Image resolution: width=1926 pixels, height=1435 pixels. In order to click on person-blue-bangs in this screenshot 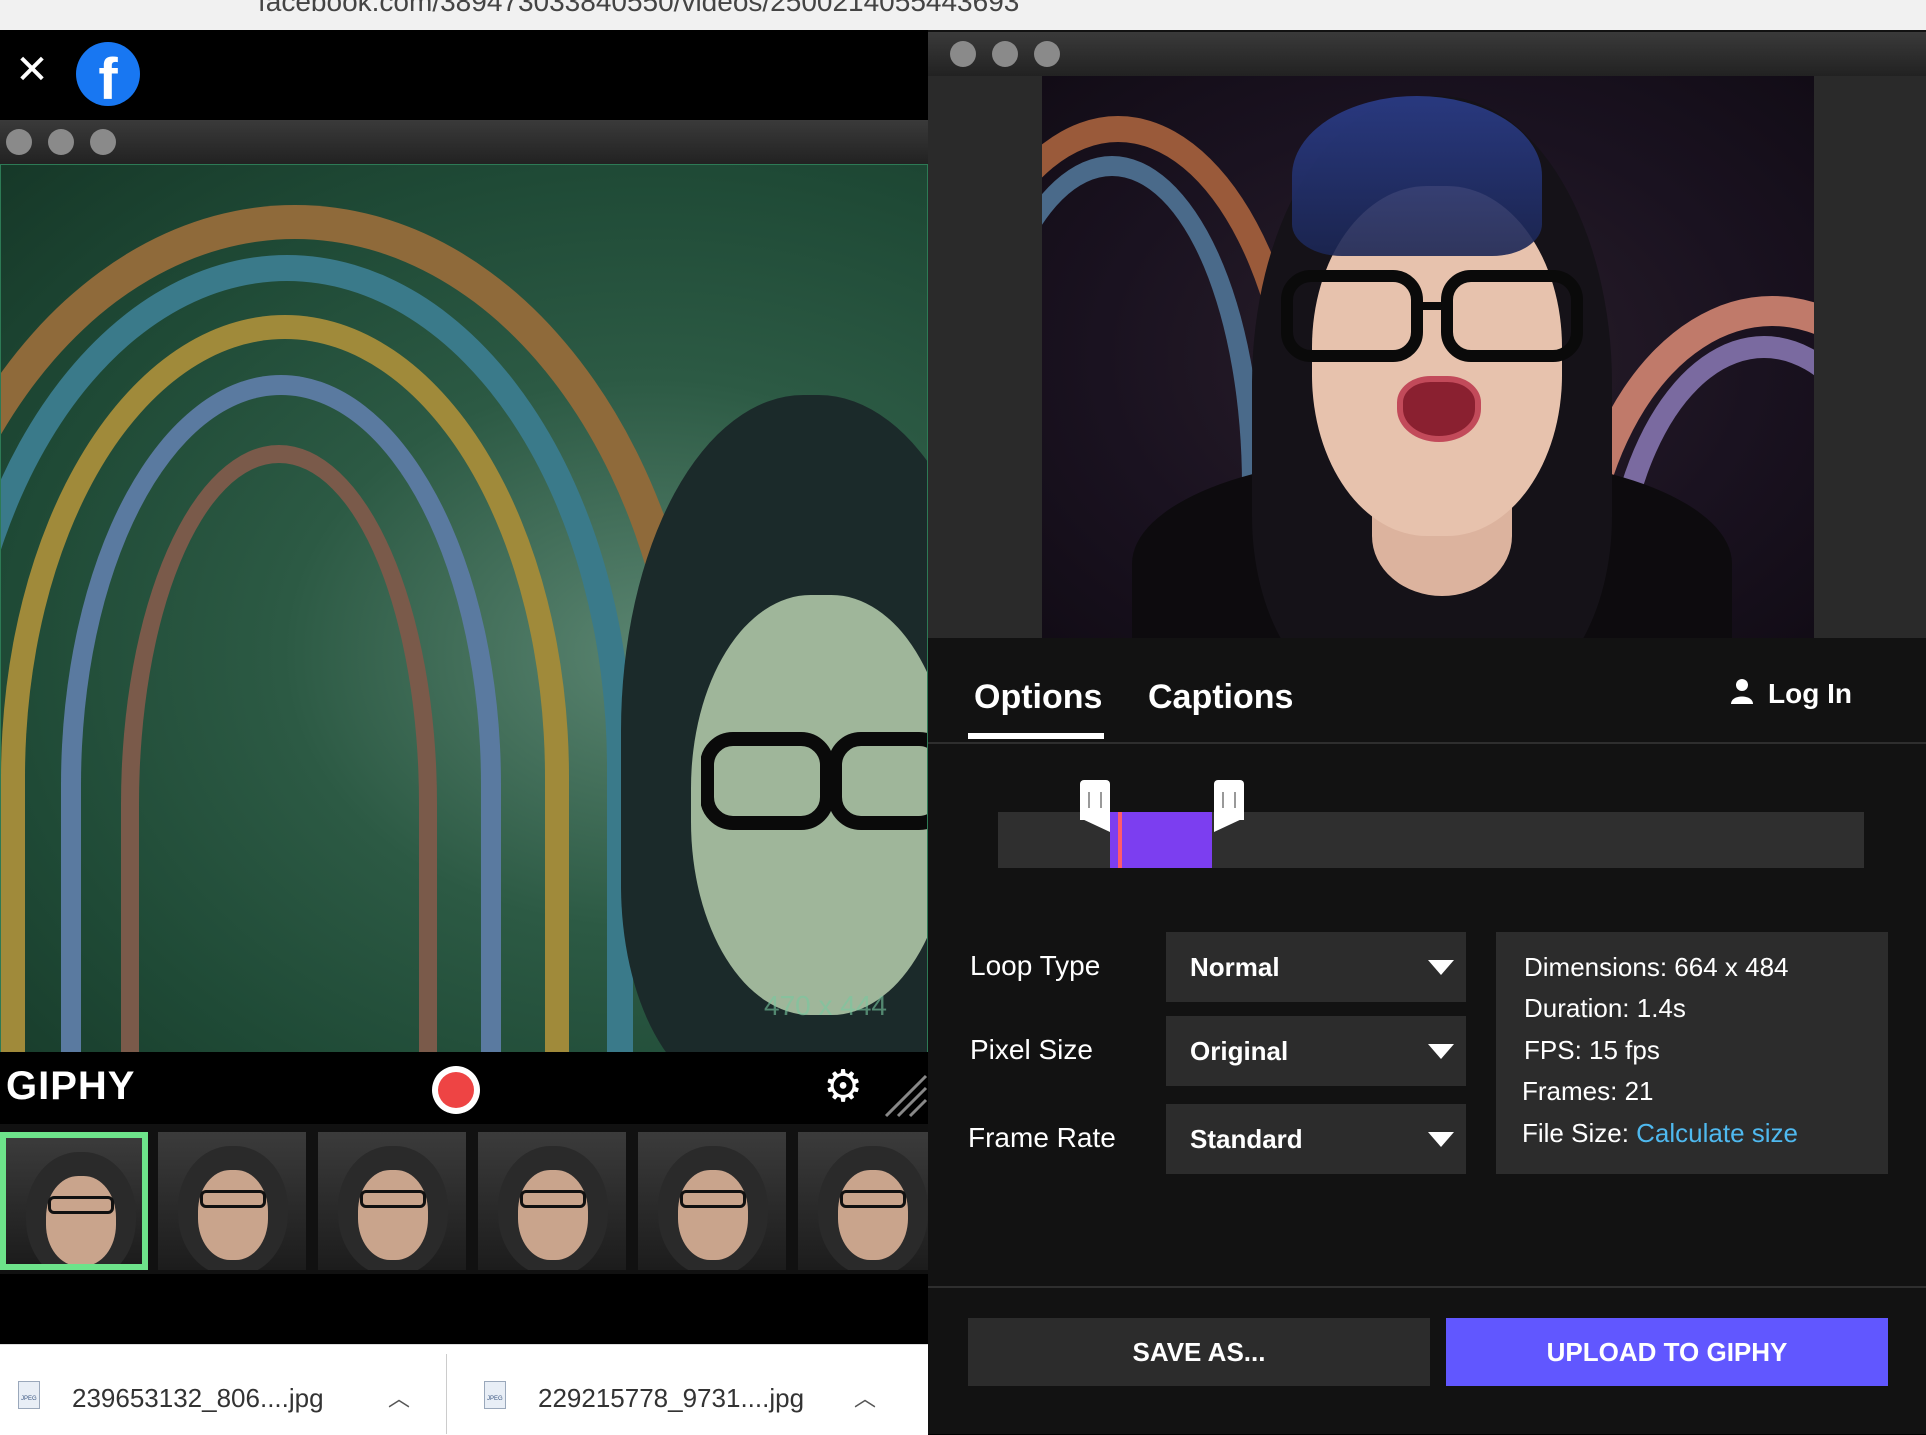, I will do `click(1417, 176)`.